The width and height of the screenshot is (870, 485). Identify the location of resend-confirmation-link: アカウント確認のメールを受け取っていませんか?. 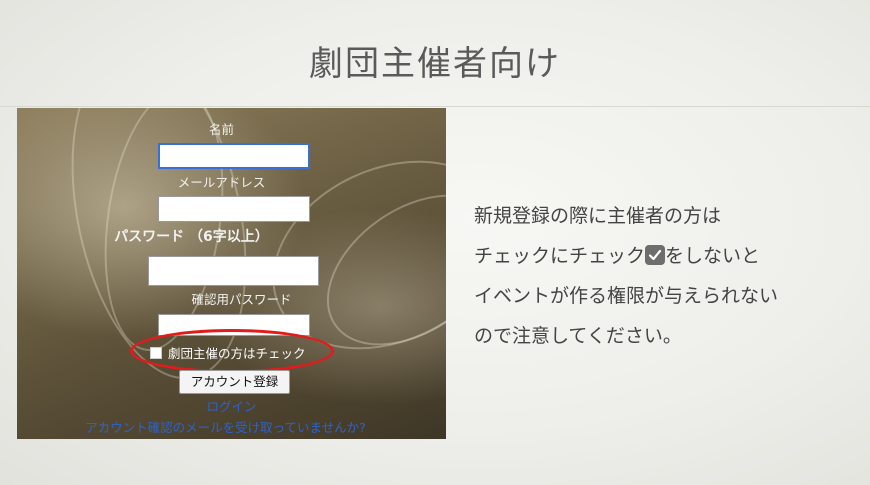
(228, 426).